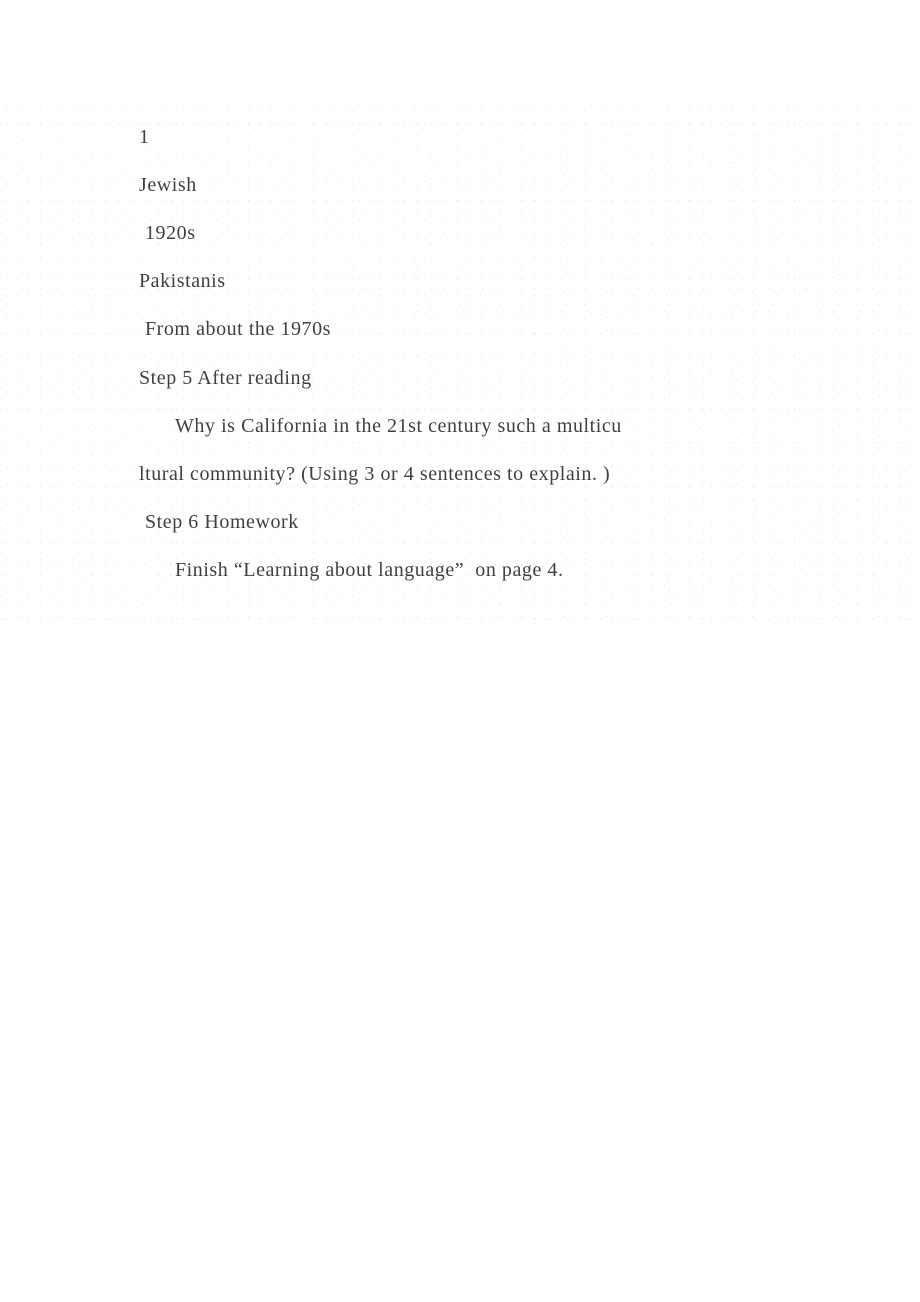  Describe the element at coordinates (144, 137) in the screenshot. I see `document-line-1: 1` at that location.